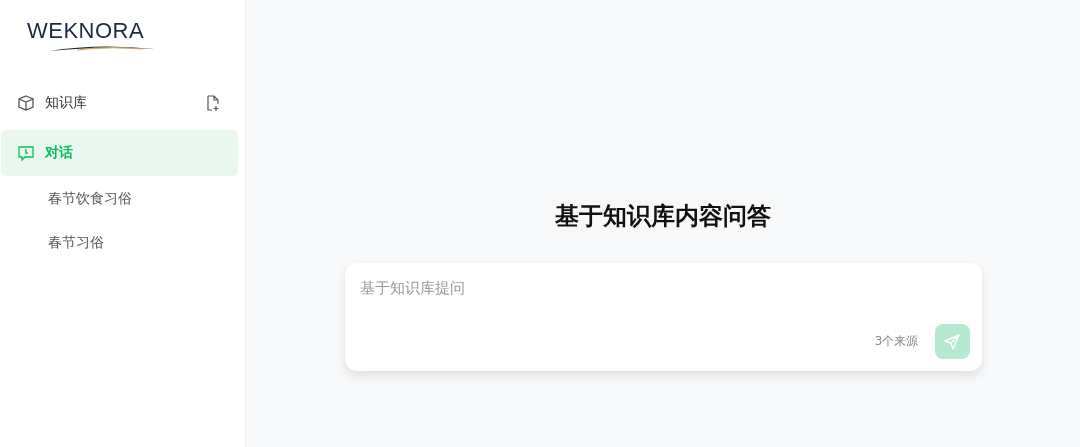 Image resolution: width=1080 pixels, height=447 pixels. Describe the element at coordinates (26, 103) in the screenshot. I see `cube-icon` at that location.